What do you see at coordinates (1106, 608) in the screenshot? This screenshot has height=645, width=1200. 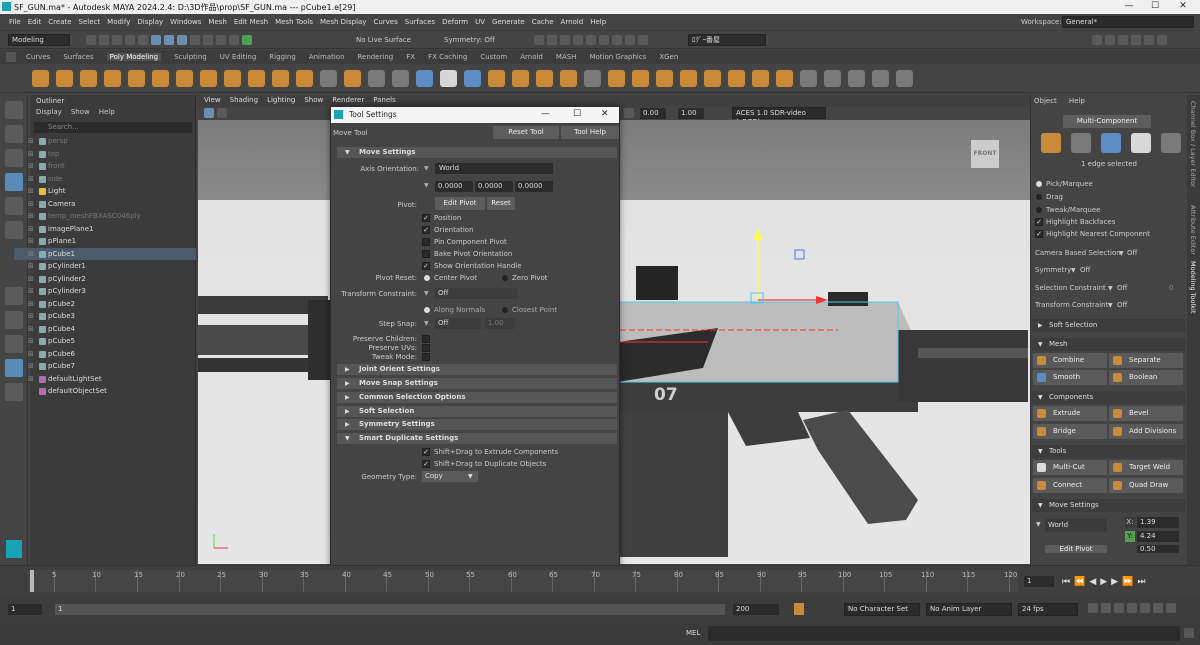 I see `sound-icon` at bounding box center [1106, 608].